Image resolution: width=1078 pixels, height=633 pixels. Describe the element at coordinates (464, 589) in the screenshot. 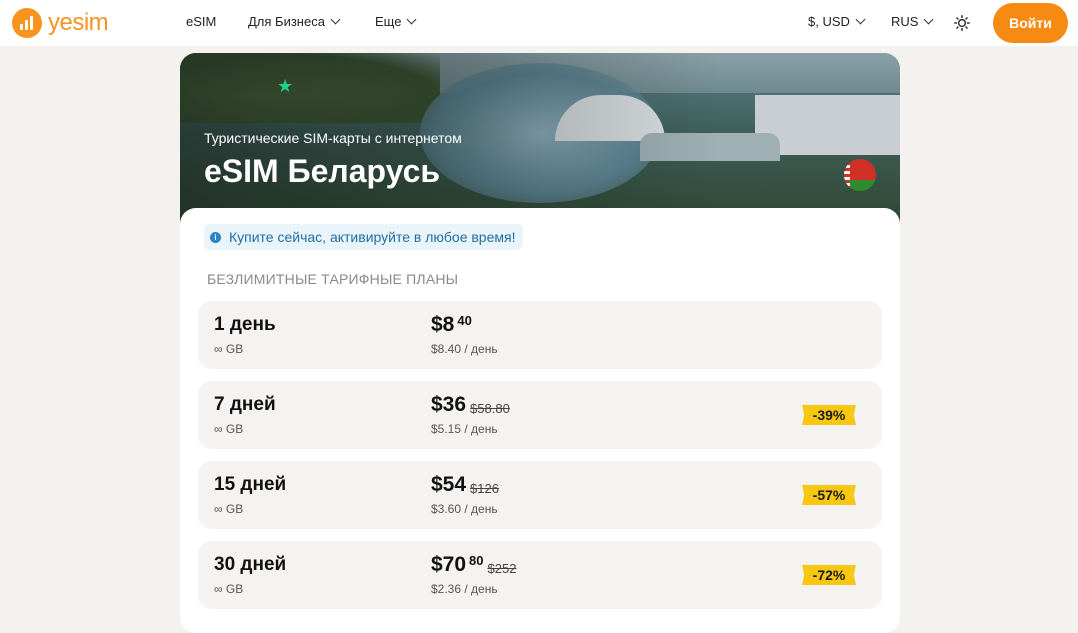

I see `price-per-day: $2.36 / день` at that location.